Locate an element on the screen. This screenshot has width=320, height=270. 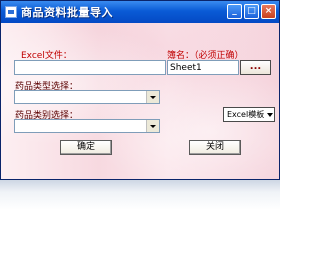
ok-button: 确定 is located at coordinates (86, 147).